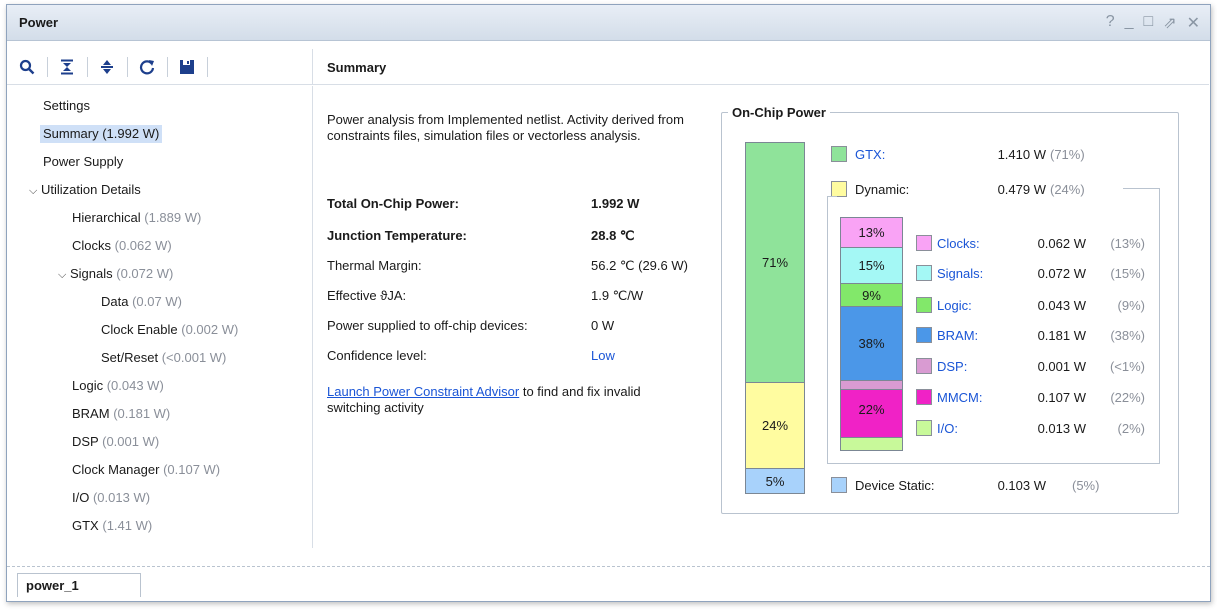 The image size is (1217, 610). I want to click on tree-set-reset-value: (<0.001 W), so click(194, 357).